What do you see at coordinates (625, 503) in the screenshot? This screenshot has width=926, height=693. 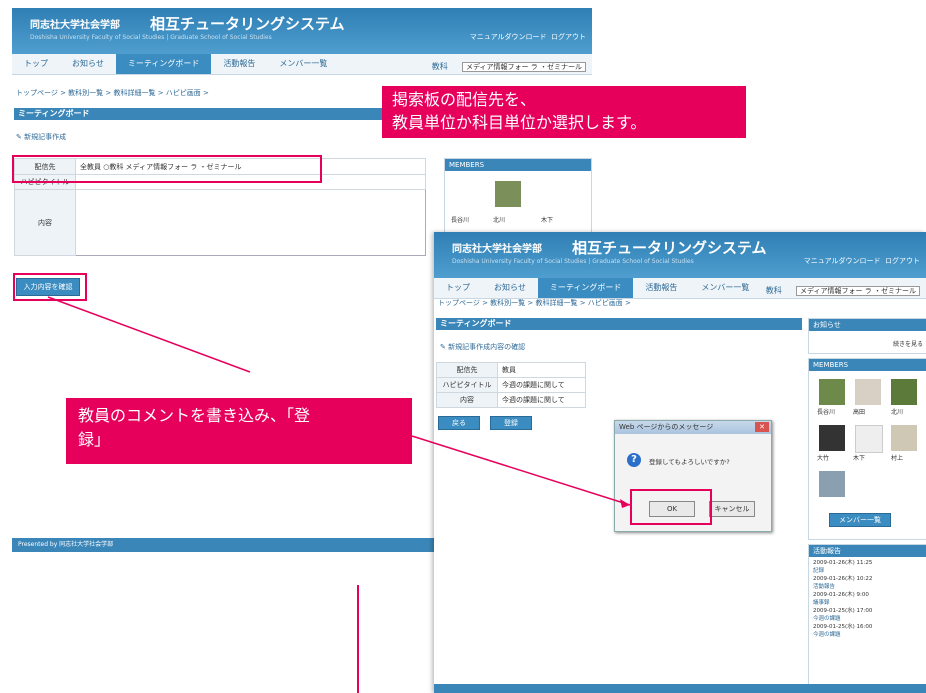 I see `arrowhead` at bounding box center [625, 503].